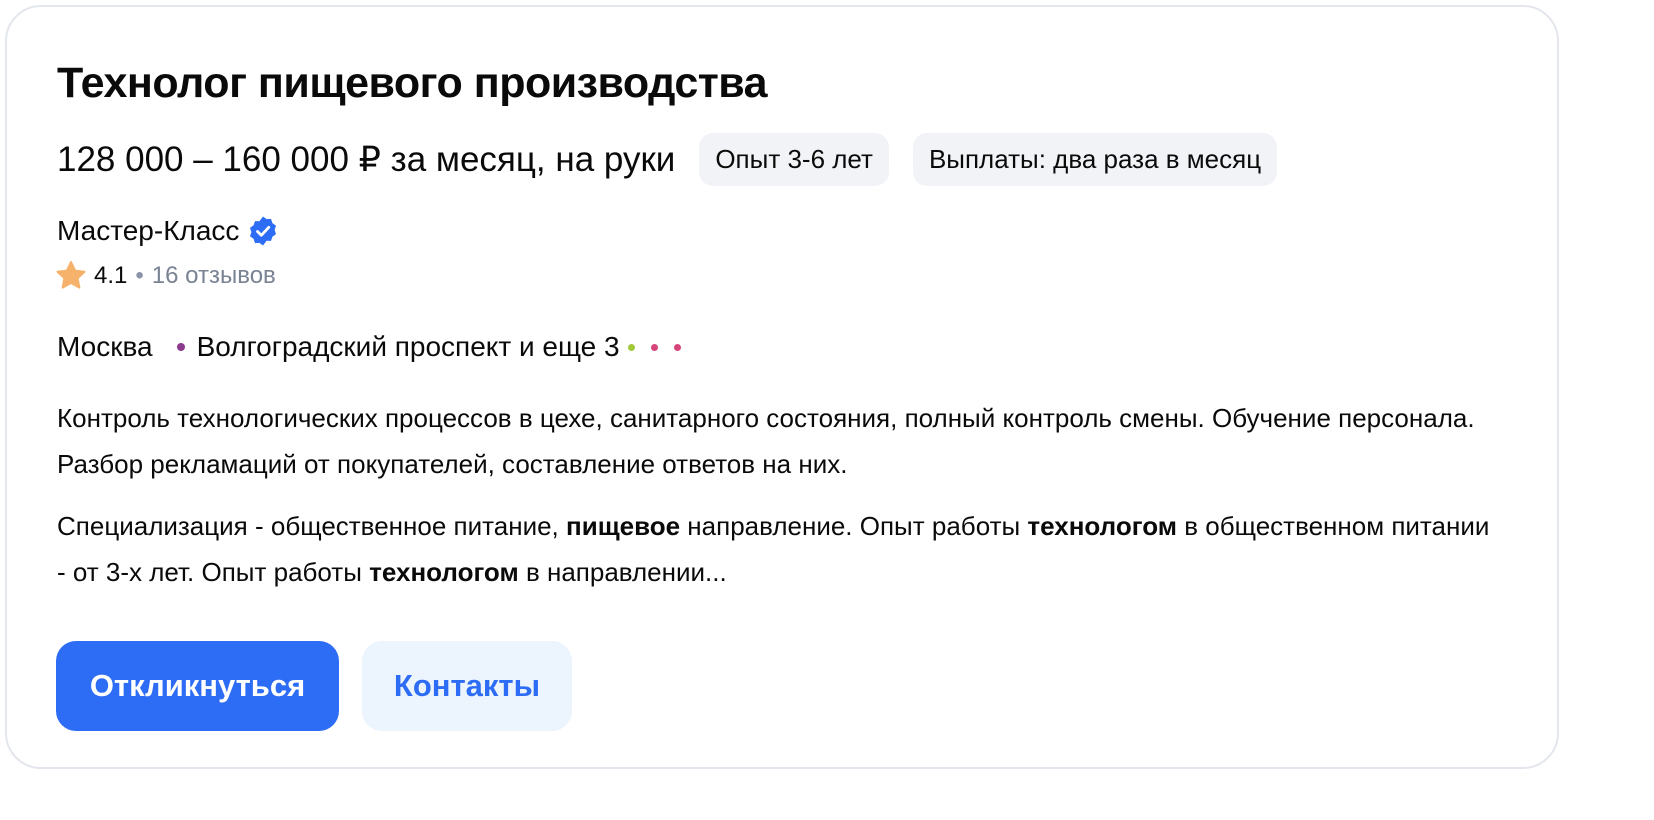  I want to click on rating-row: 4.1 • 16 отзывов, so click(165, 276).